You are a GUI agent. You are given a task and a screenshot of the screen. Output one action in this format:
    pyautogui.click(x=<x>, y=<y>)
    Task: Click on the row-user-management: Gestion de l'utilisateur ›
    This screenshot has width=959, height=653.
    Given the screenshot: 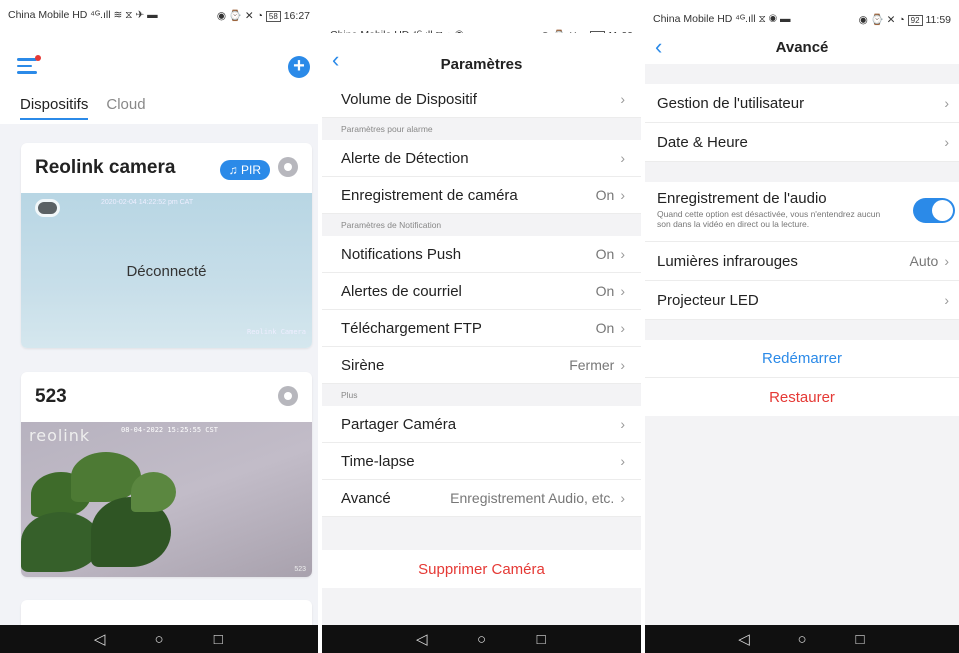 What is the action you would take?
    pyautogui.click(x=802, y=103)
    